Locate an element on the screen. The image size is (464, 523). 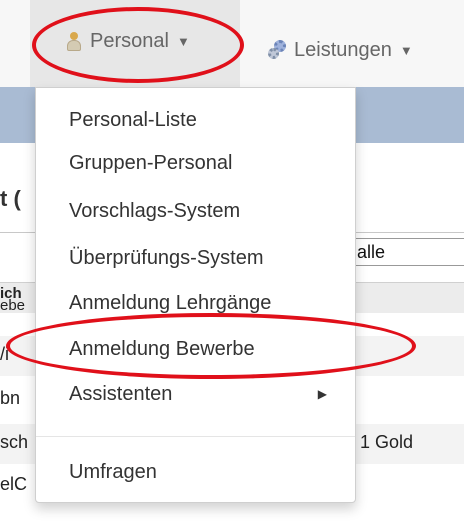
menu-item-ueberpruefungs-system: Überprüfungs-System is located at coordinates (195, 258).